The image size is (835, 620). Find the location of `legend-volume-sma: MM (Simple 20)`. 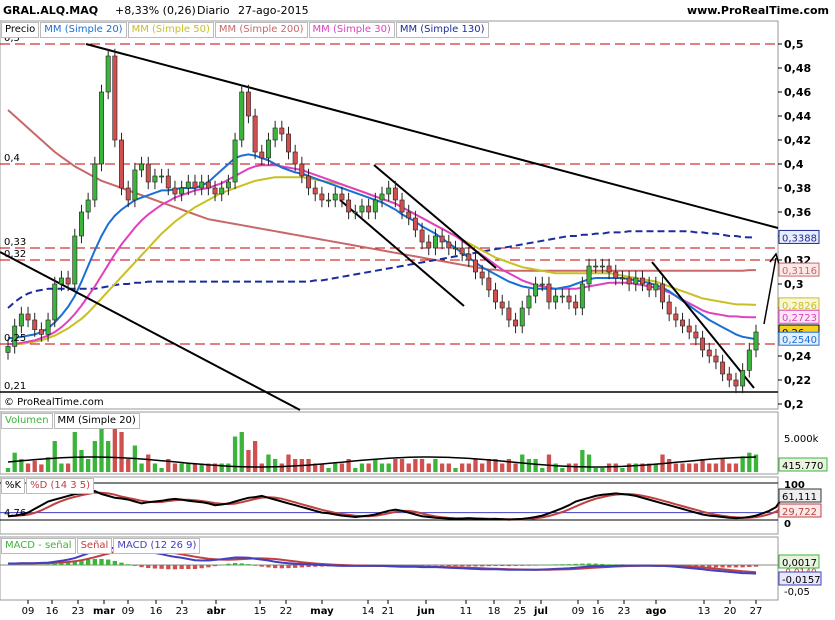

legend-volume-sma: MM (Simple 20) is located at coordinates (96, 421).